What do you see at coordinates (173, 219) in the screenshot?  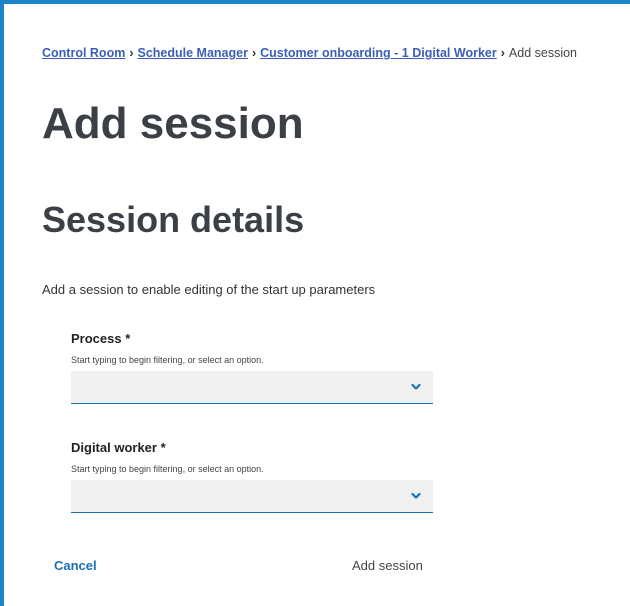 I see `section-title: Session details` at bounding box center [173, 219].